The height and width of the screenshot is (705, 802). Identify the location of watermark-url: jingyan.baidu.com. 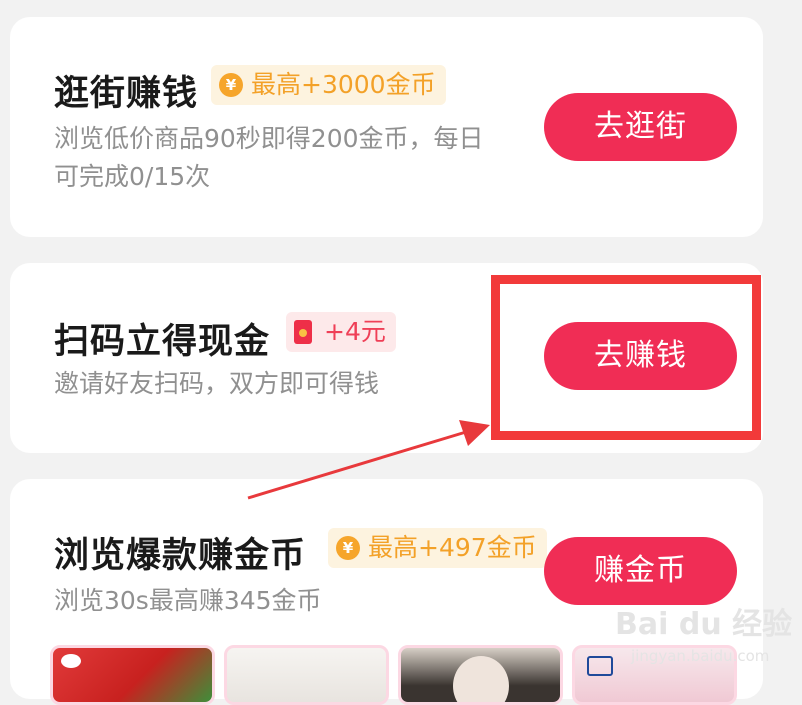
(700, 656).